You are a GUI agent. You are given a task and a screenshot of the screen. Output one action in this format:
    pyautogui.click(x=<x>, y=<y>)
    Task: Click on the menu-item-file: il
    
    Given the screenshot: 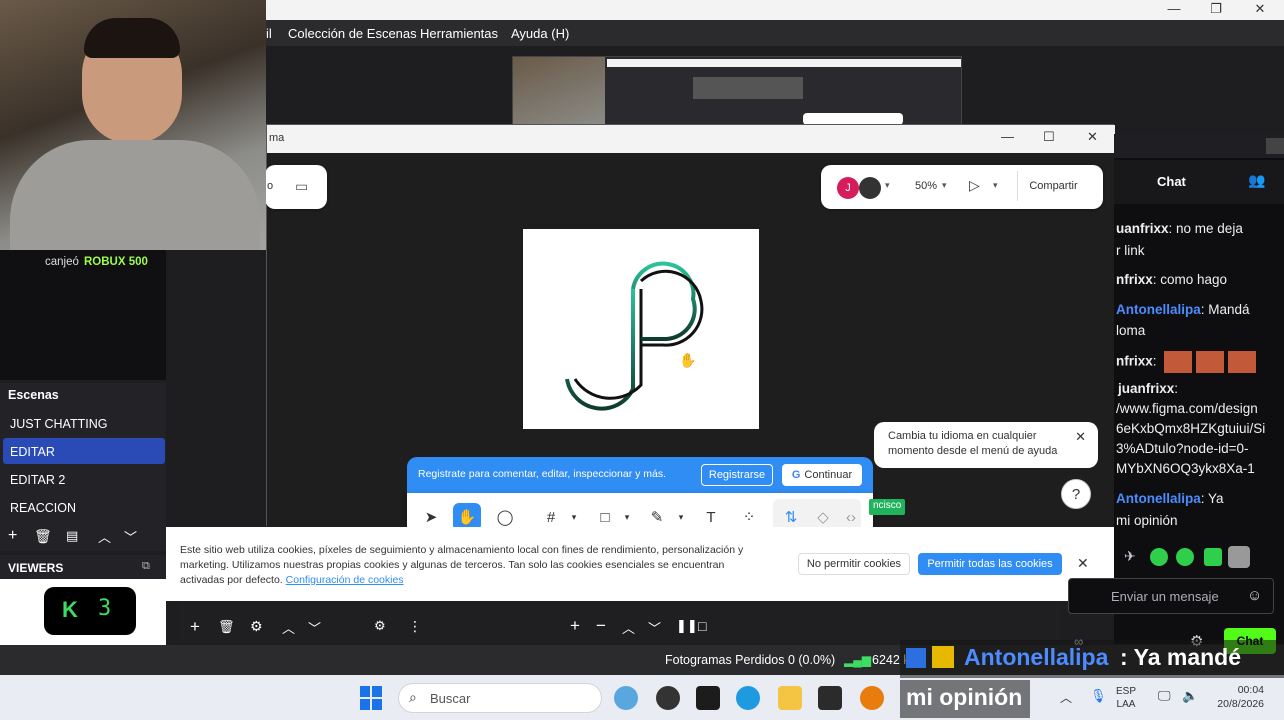 What is the action you would take?
    pyautogui.click(x=269, y=33)
    